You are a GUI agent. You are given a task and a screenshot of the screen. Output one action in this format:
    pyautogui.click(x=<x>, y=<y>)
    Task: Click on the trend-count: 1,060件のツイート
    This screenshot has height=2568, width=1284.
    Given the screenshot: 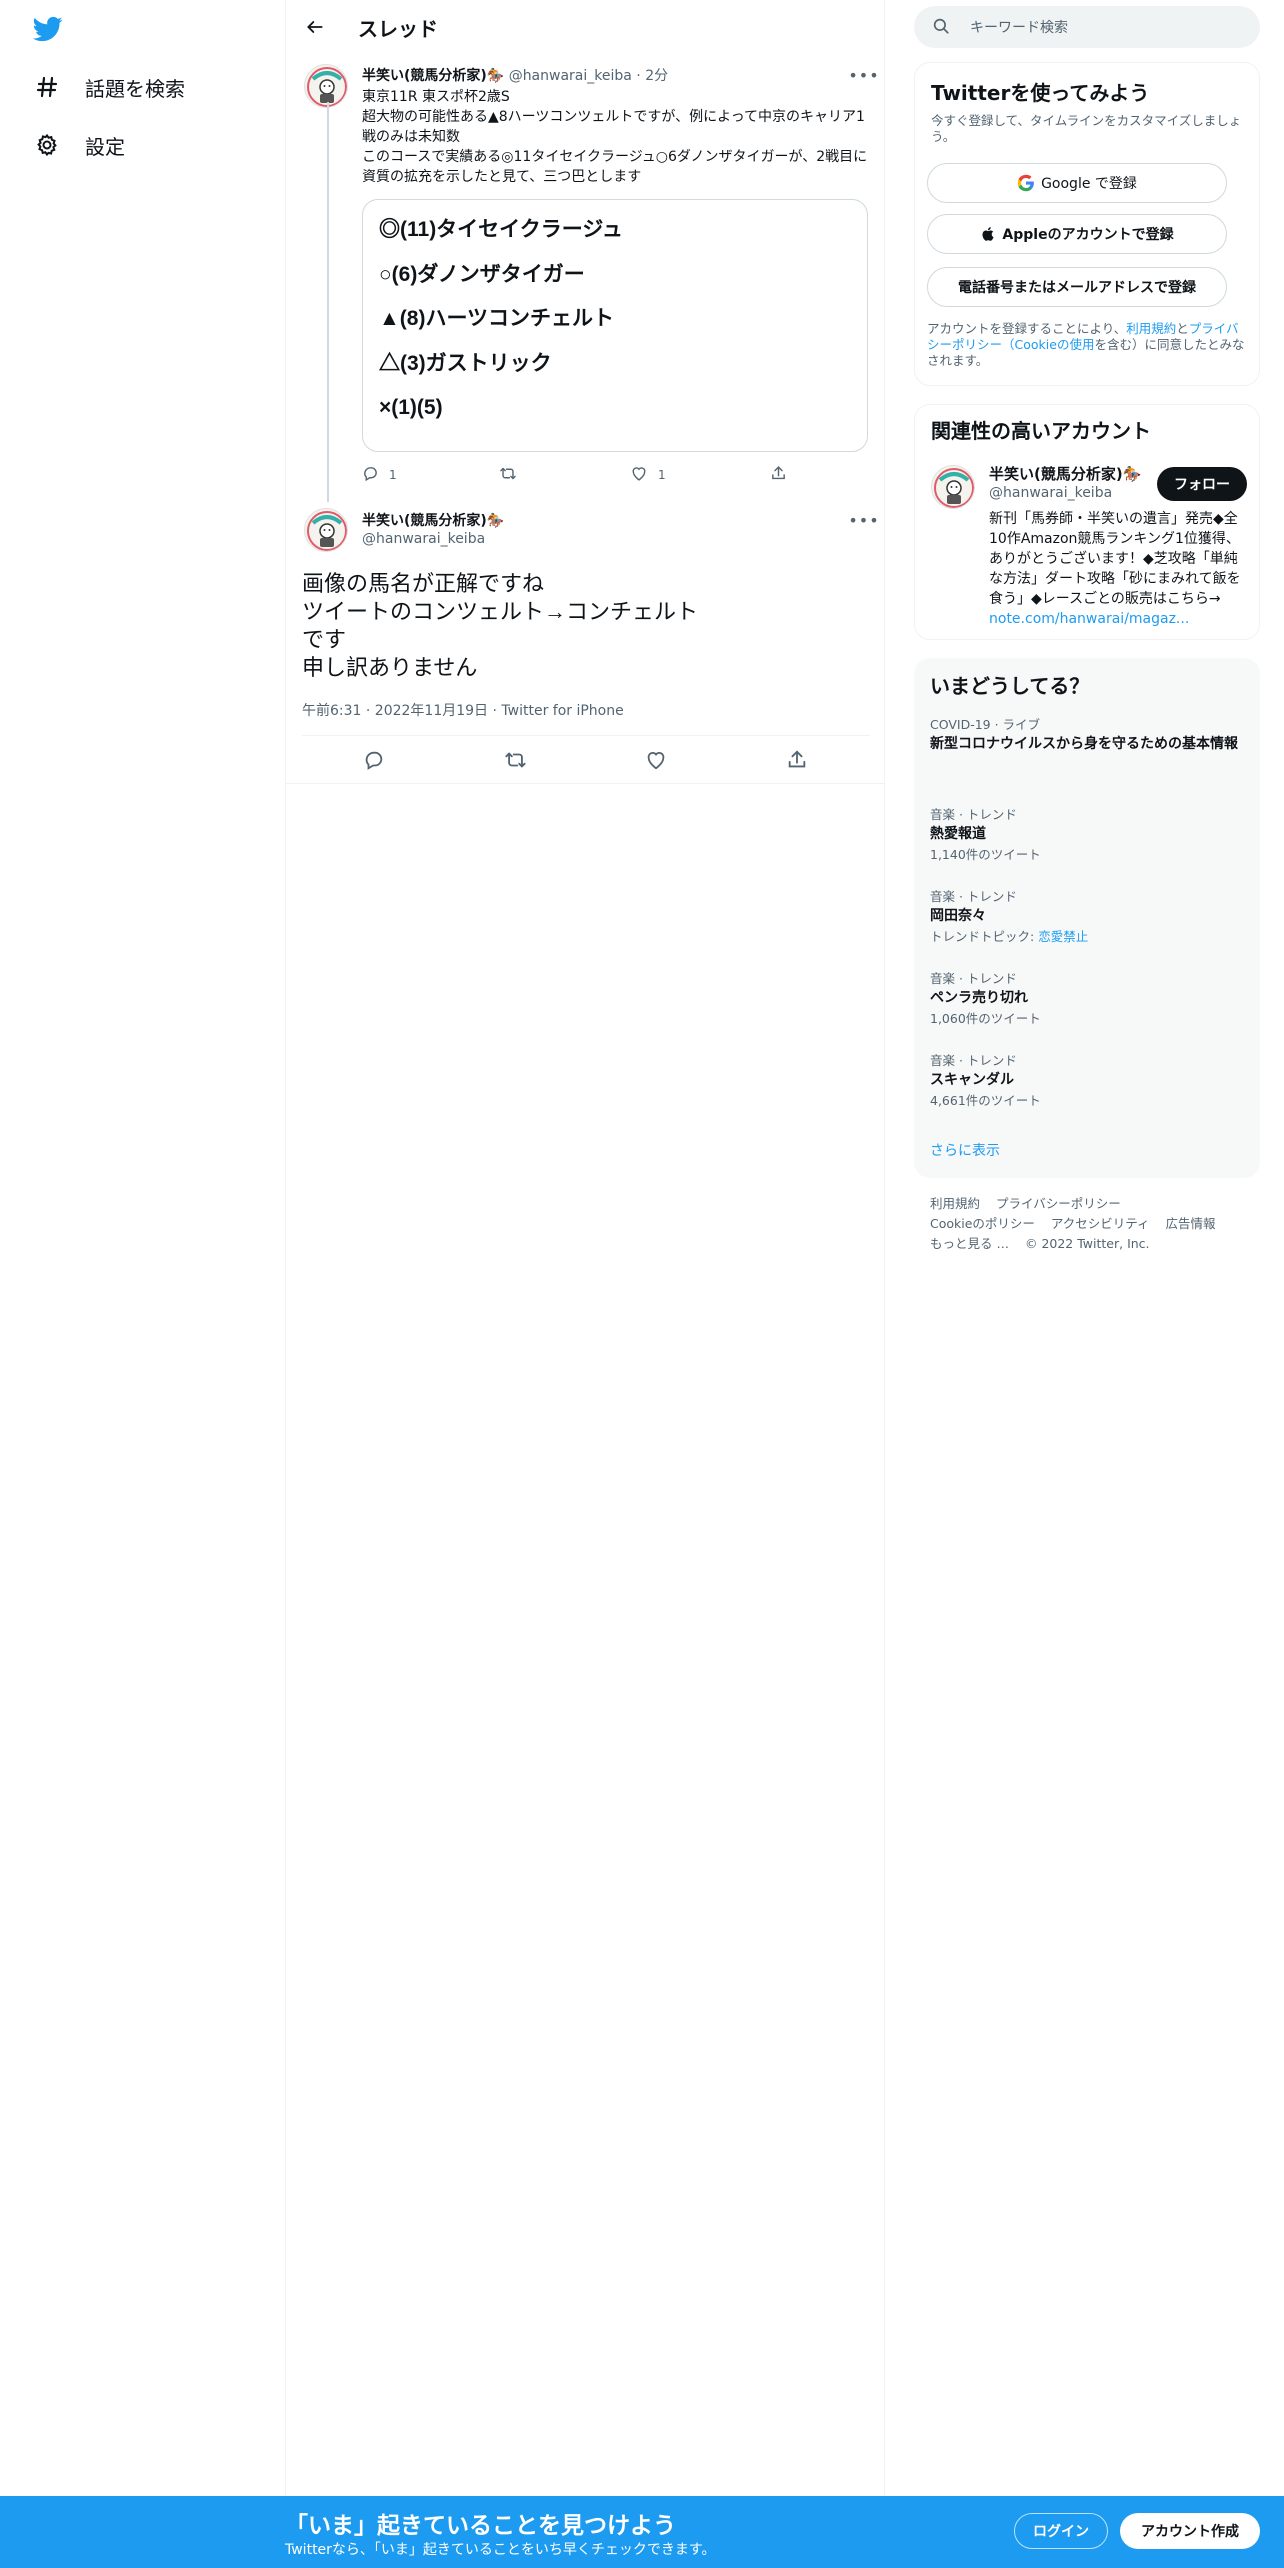 What is the action you would take?
    pyautogui.click(x=985, y=1018)
    